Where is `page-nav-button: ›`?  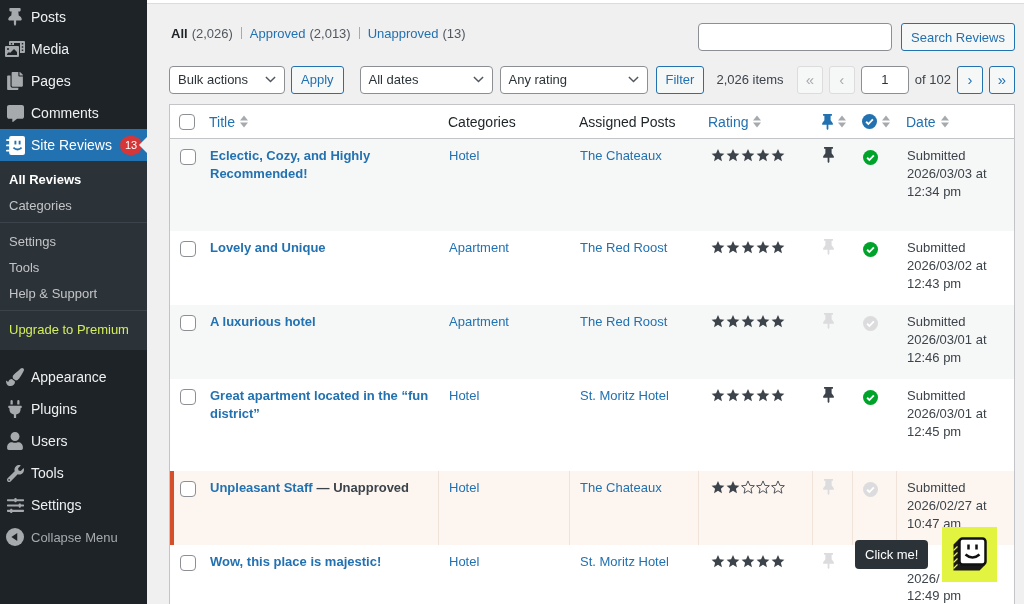
page-nav-button: › is located at coordinates (970, 79).